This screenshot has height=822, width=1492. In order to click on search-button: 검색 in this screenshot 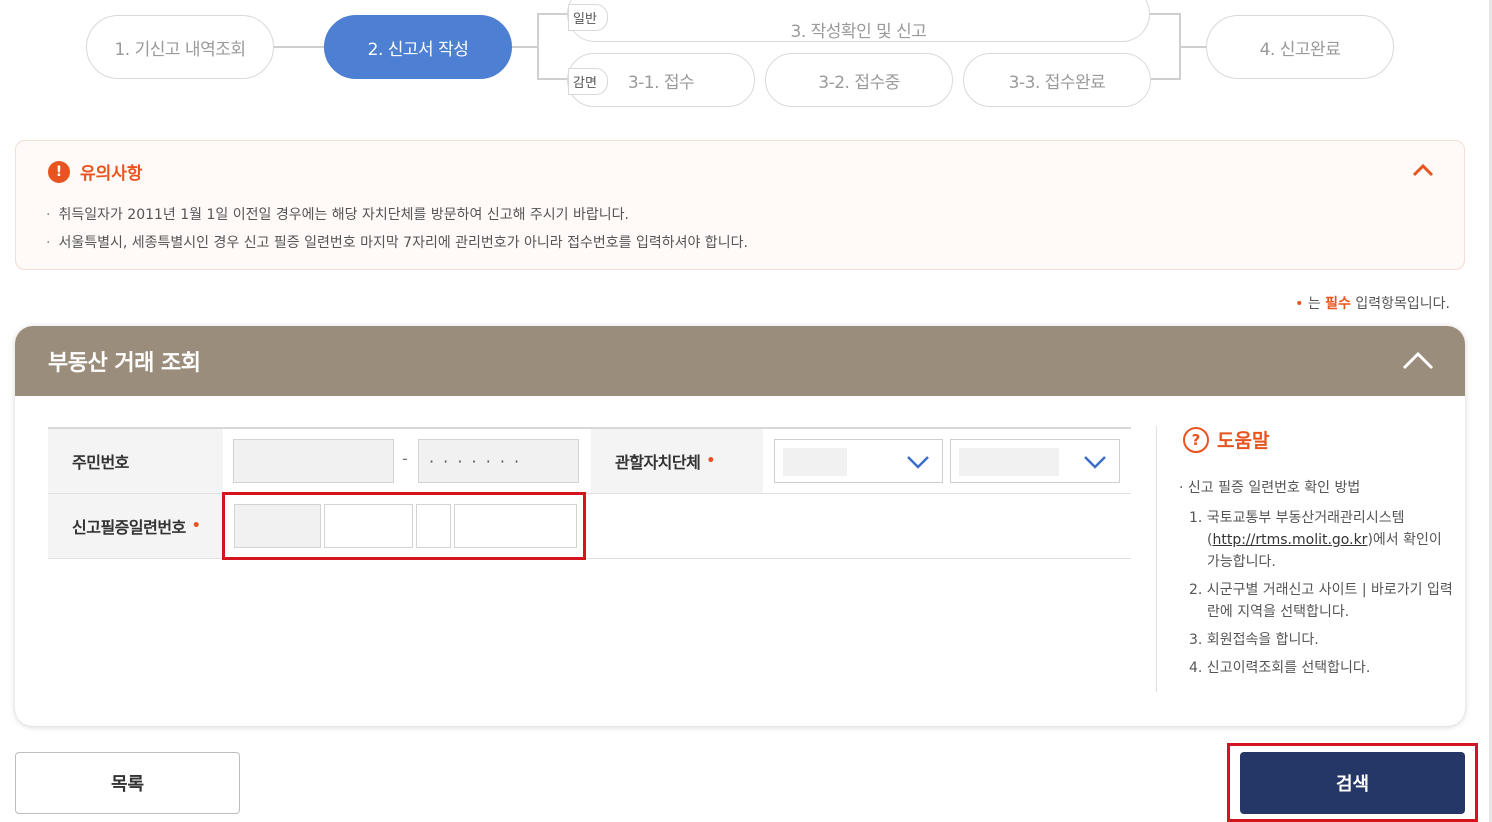, I will do `click(1352, 783)`.